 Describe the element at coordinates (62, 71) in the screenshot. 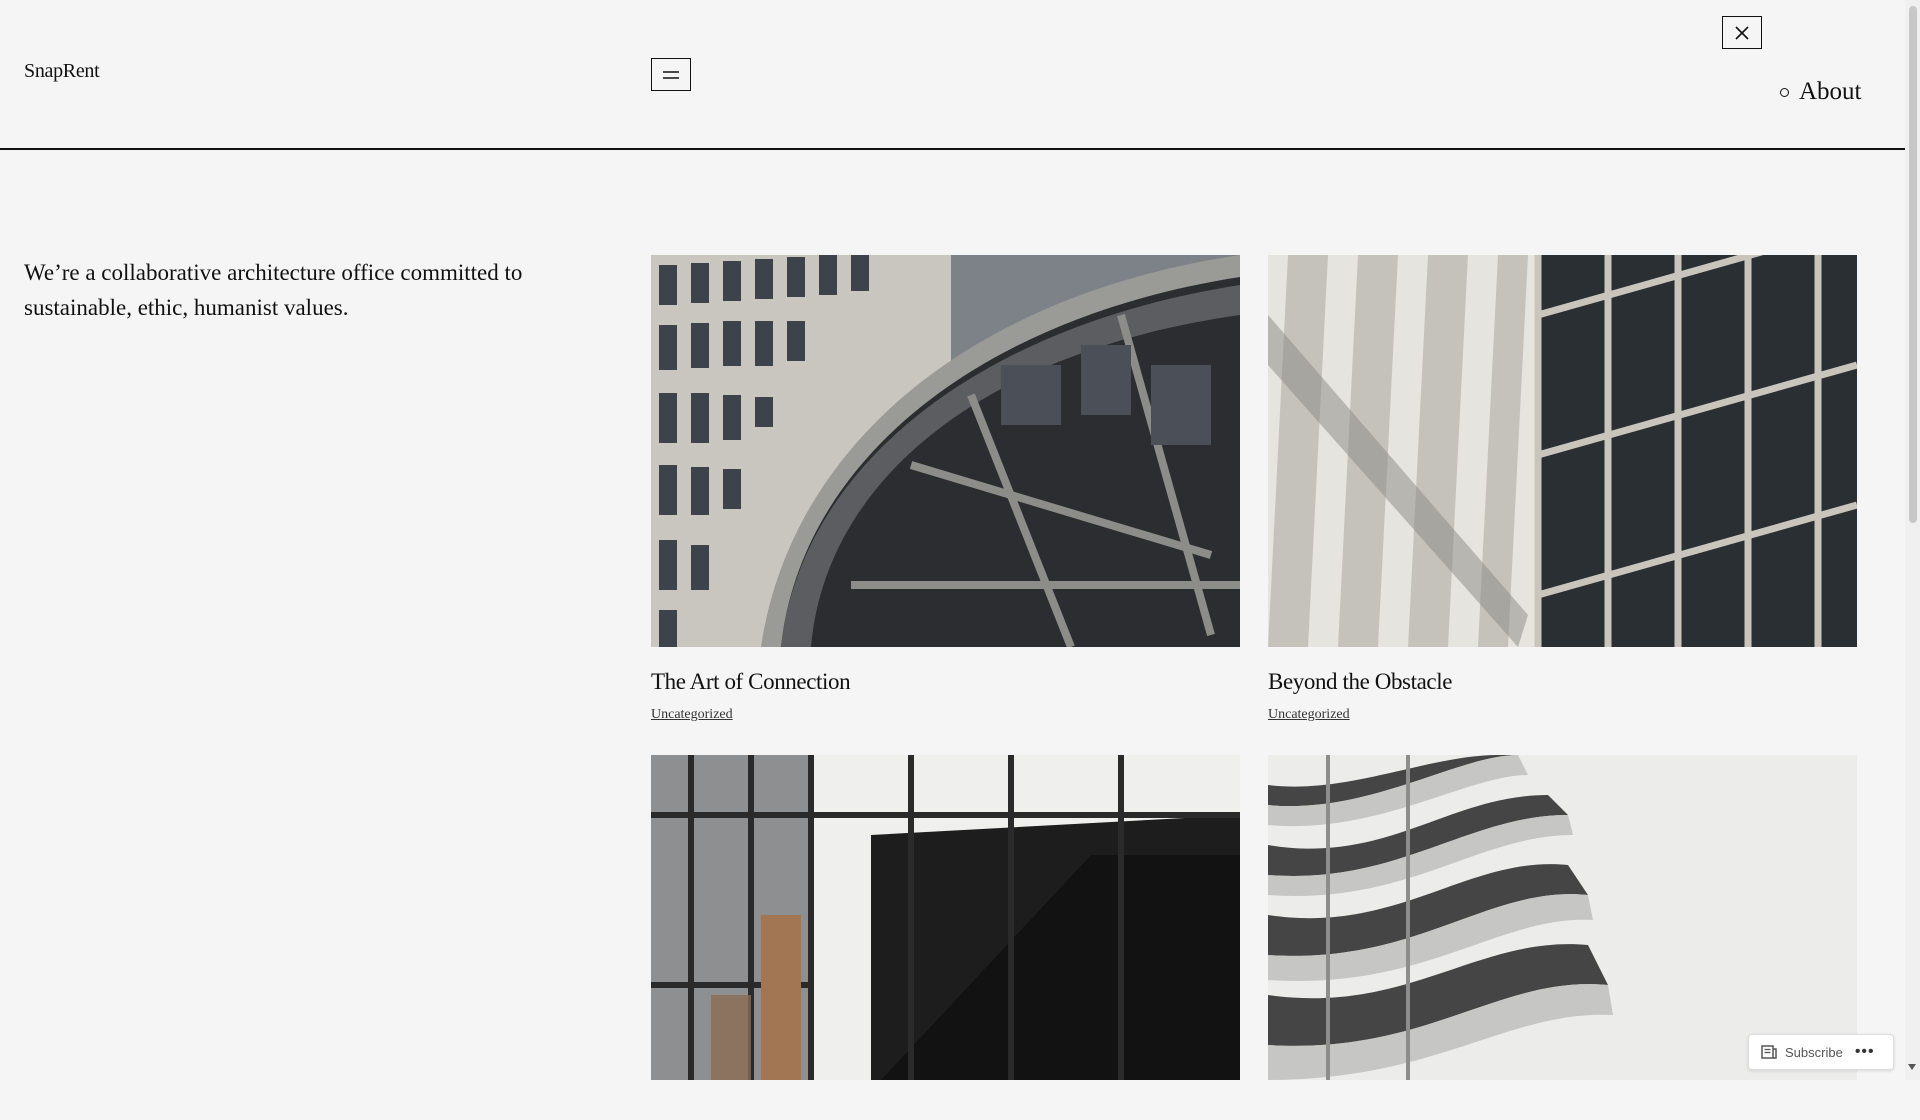

I see `site-title: SnapRent` at that location.